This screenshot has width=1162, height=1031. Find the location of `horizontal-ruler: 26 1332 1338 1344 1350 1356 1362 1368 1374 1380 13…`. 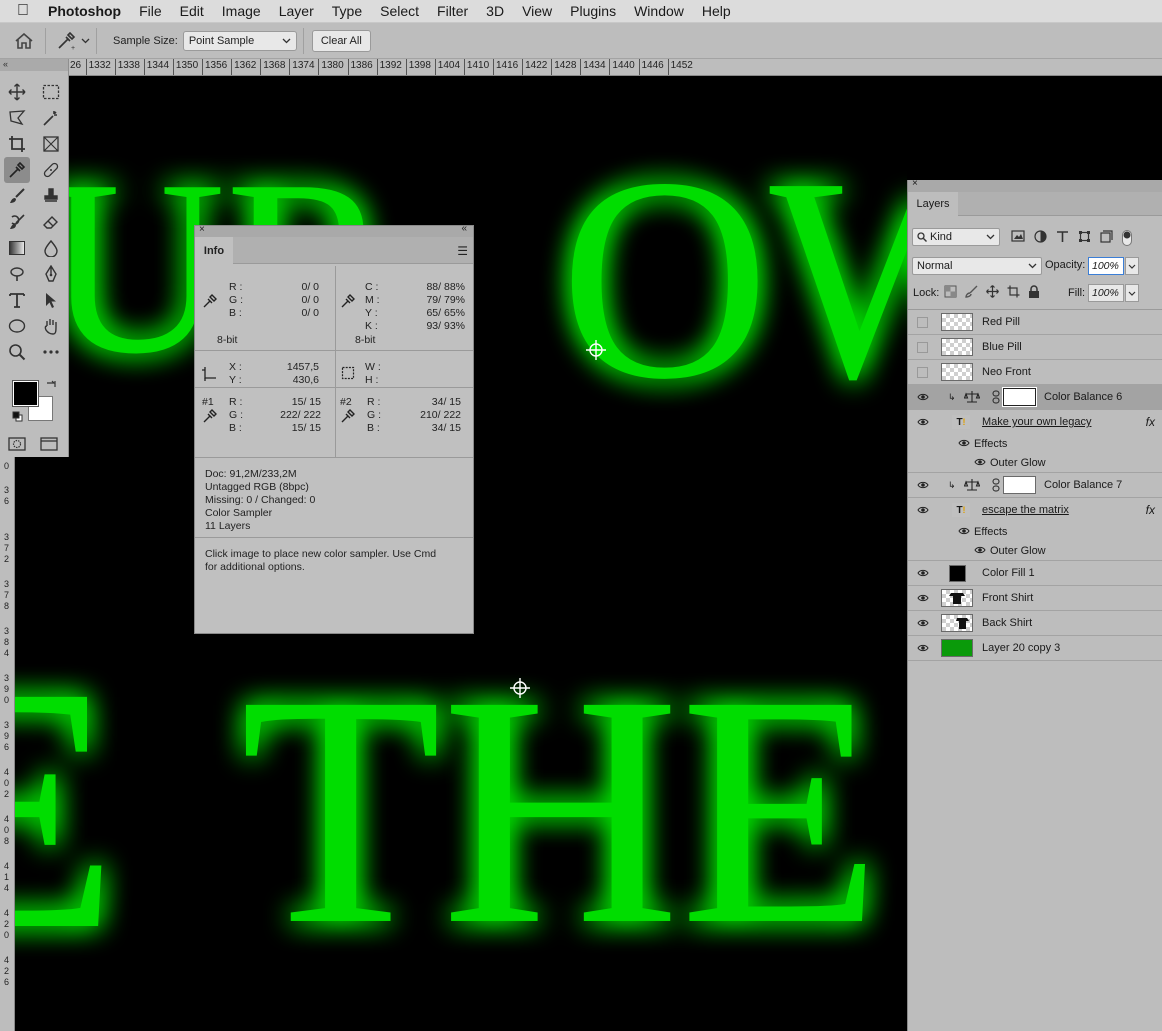

horizontal-ruler: 26 1332 1338 1344 1350 1356 1362 1368 1374 1380 13… is located at coordinates (615, 67).